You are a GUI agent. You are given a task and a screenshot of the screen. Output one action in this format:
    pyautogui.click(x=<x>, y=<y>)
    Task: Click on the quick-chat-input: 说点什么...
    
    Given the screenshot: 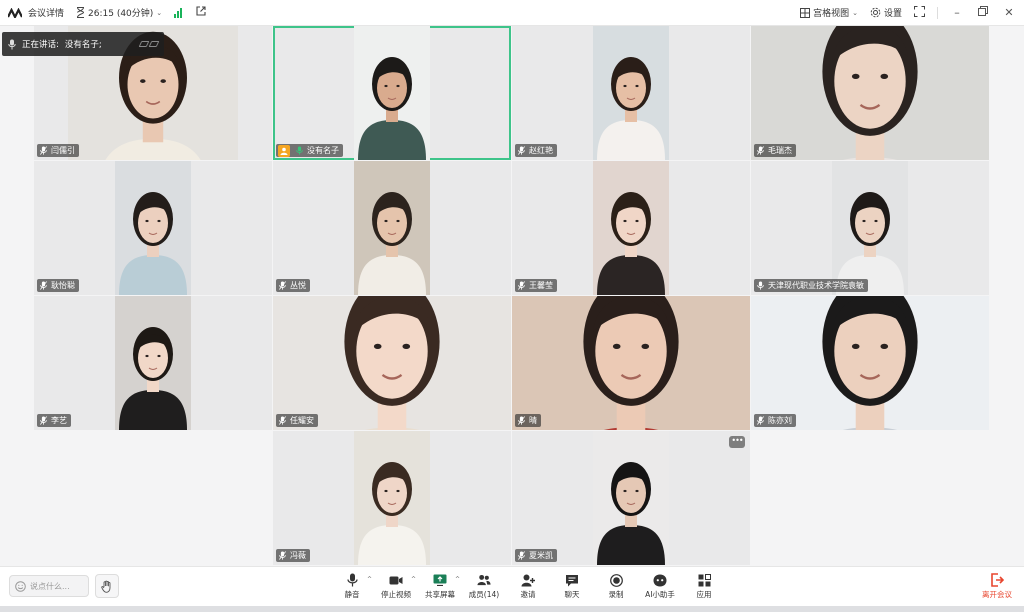 What is the action you would take?
    pyautogui.click(x=49, y=586)
    